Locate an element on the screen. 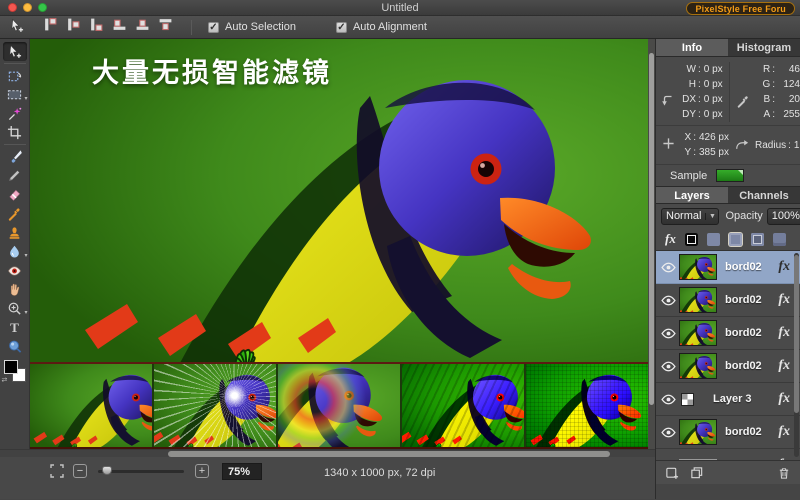 This screenshot has width=800, height=500. filter-thumbnail-rainbow-glow is located at coordinates (339, 405).